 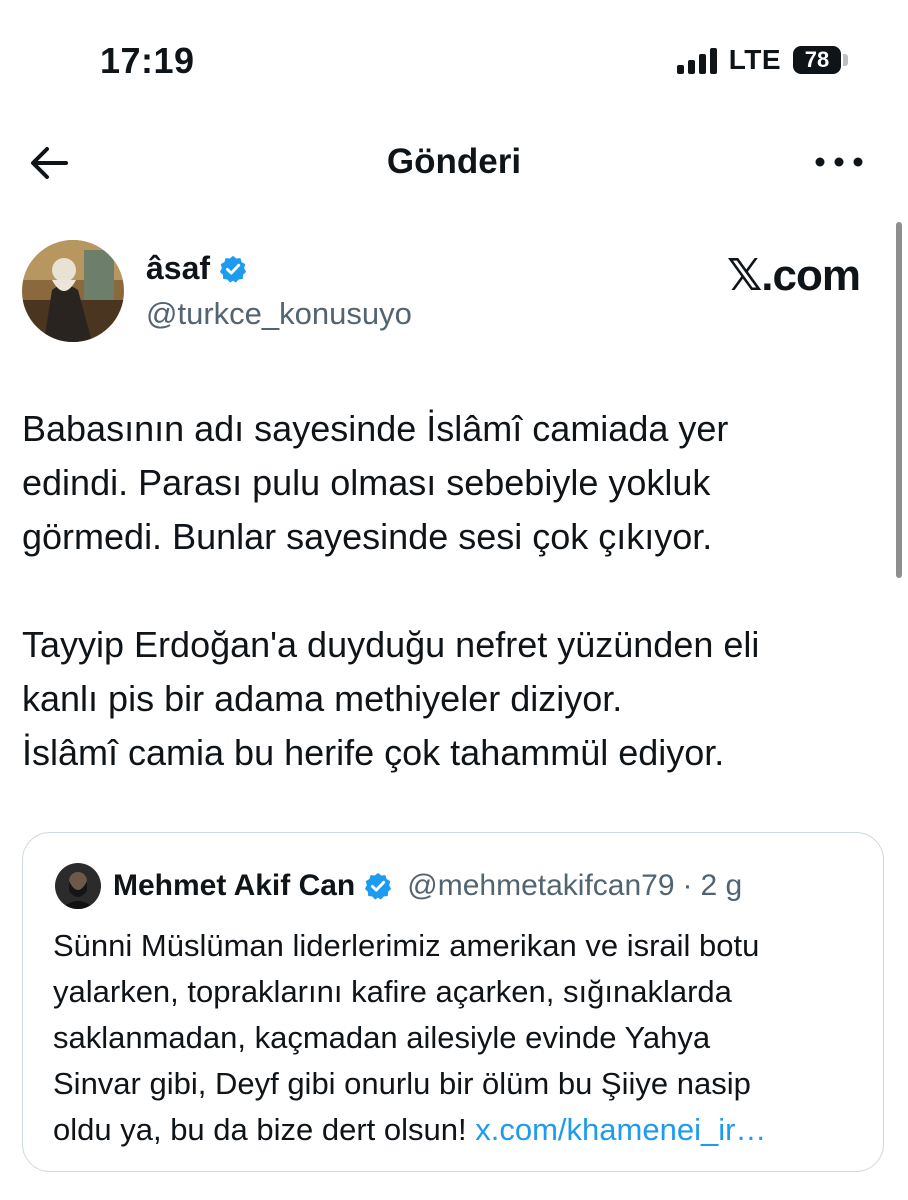 I want to click on author-name: âsaf, so click(x=197, y=268).